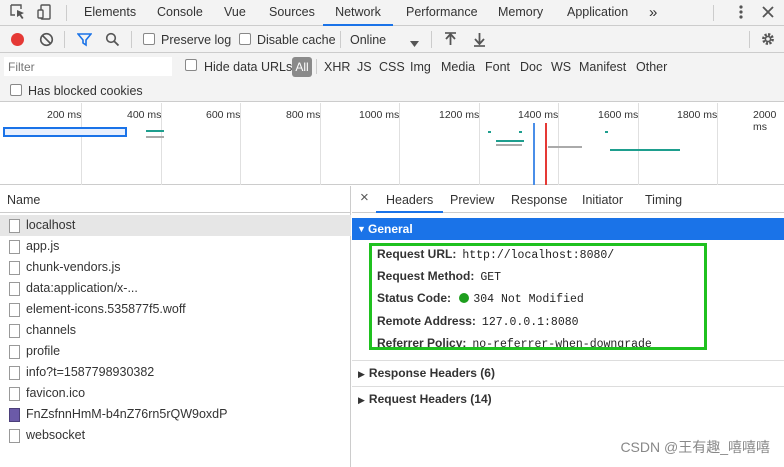  I want to click on tab-sources: Sources, so click(292, 13).